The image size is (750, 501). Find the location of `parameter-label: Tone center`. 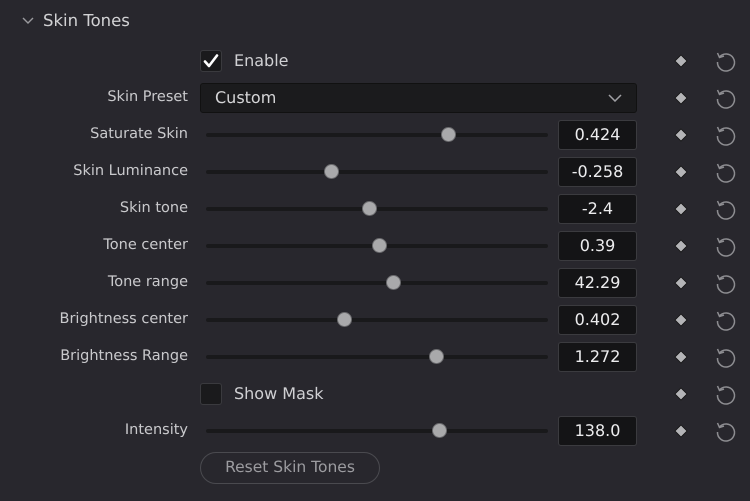

parameter-label: Tone center is located at coordinates (145, 244).